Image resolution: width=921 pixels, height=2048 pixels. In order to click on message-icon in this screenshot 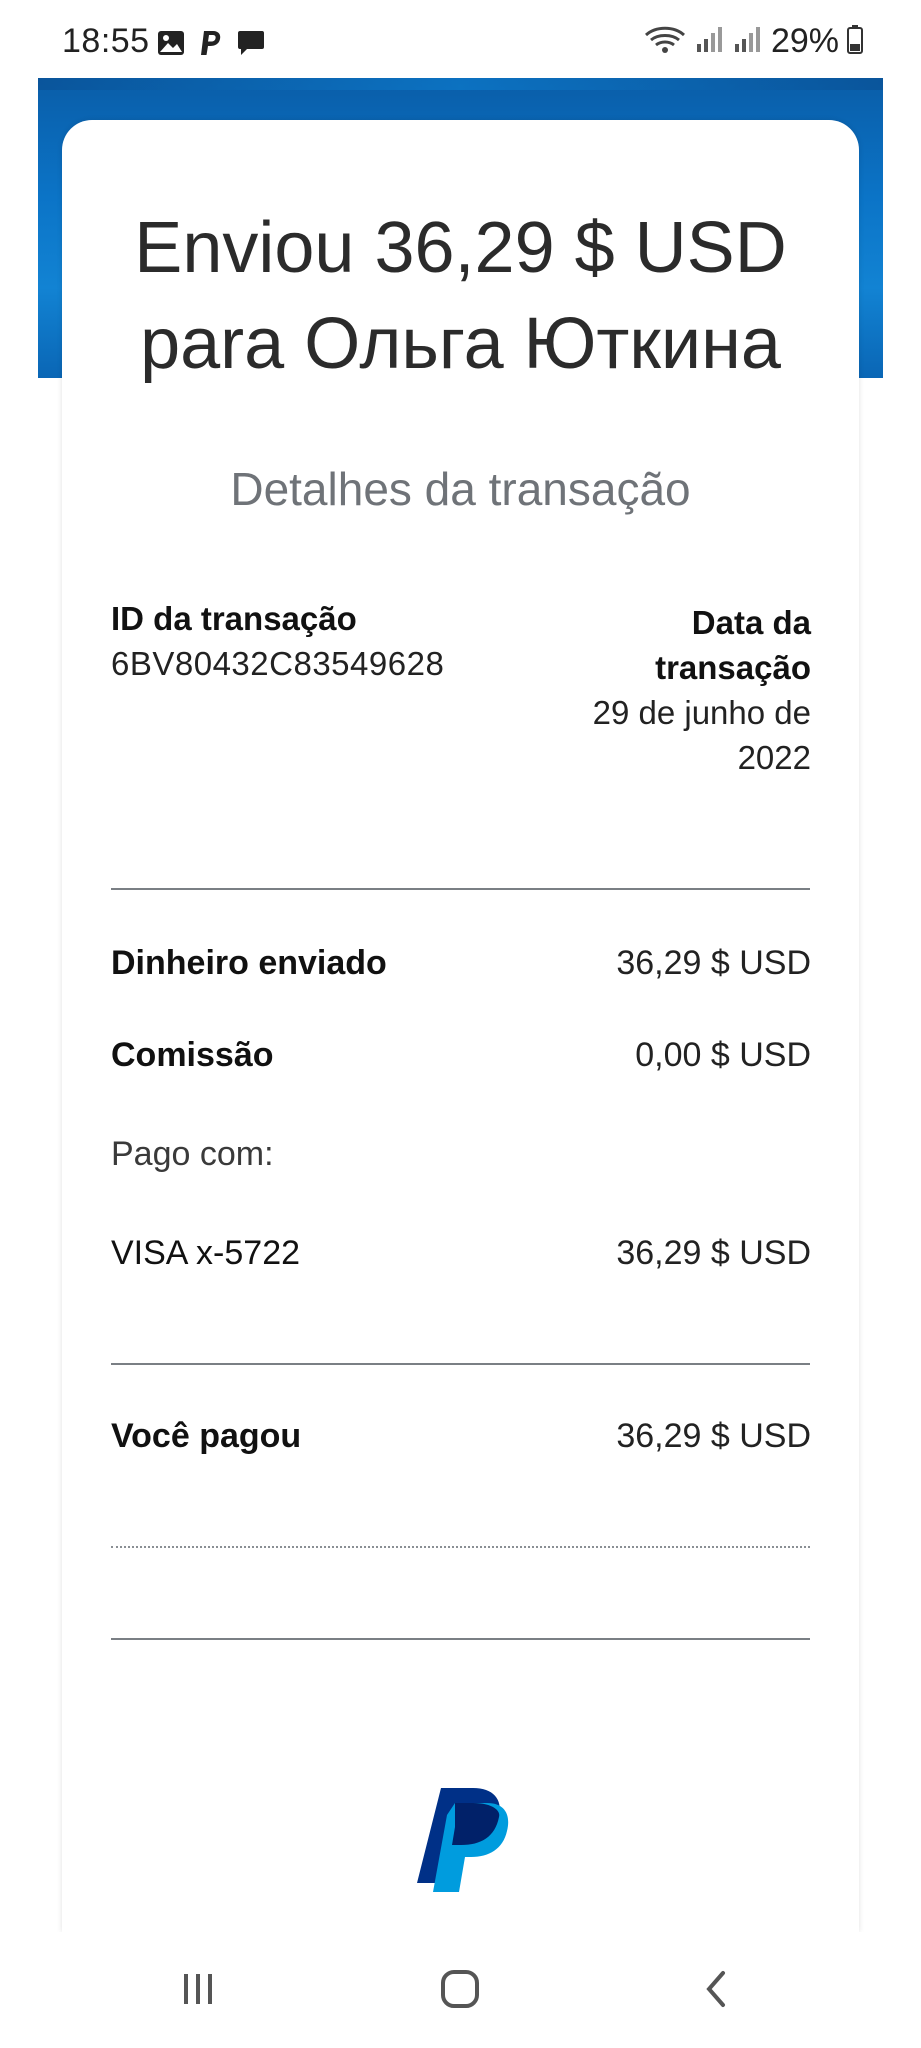, I will do `click(251, 45)`.